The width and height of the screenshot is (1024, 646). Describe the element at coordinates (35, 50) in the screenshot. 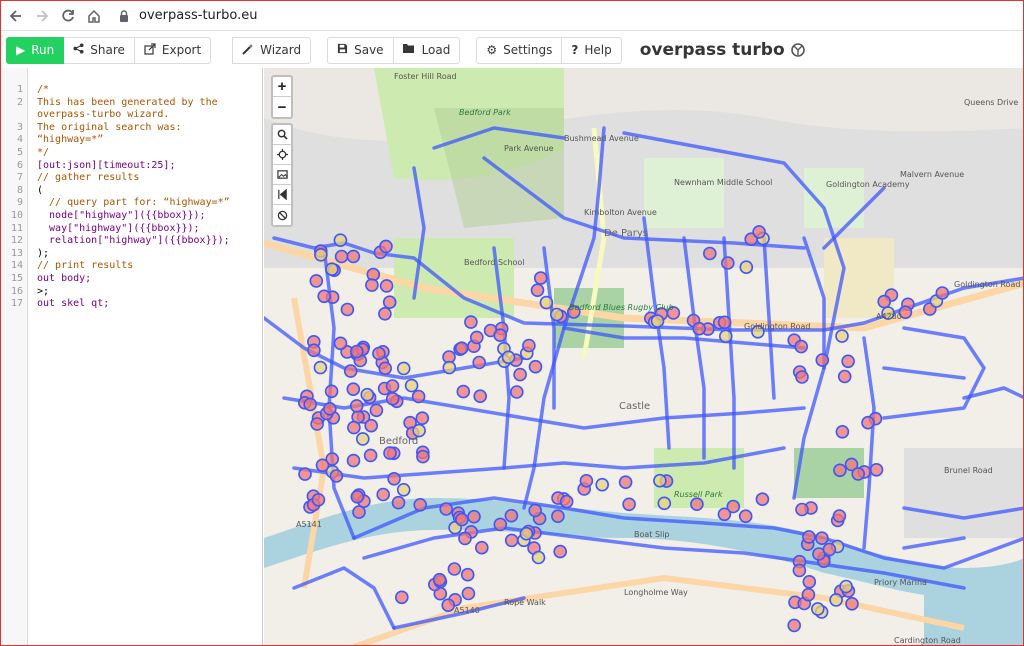

I see `run-button: ▶ Run` at that location.